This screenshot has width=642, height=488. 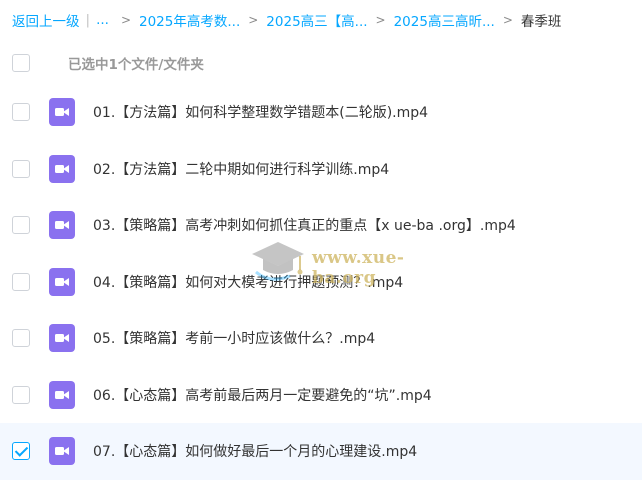 What do you see at coordinates (541, 22) in the screenshot?
I see `breadcrumb-current: 春季班` at bounding box center [541, 22].